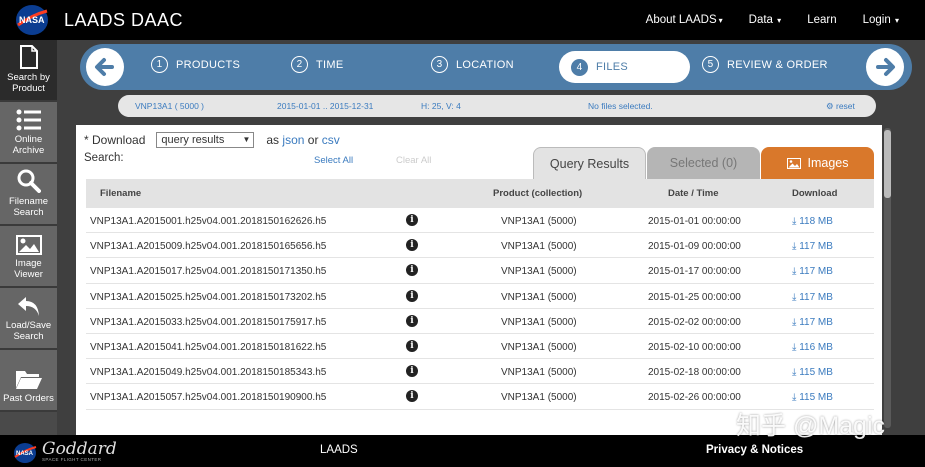 This screenshot has height=467, width=925. Describe the element at coordinates (620, 106) in the screenshot. I see `summary-files-status: No files selected.` at that location.